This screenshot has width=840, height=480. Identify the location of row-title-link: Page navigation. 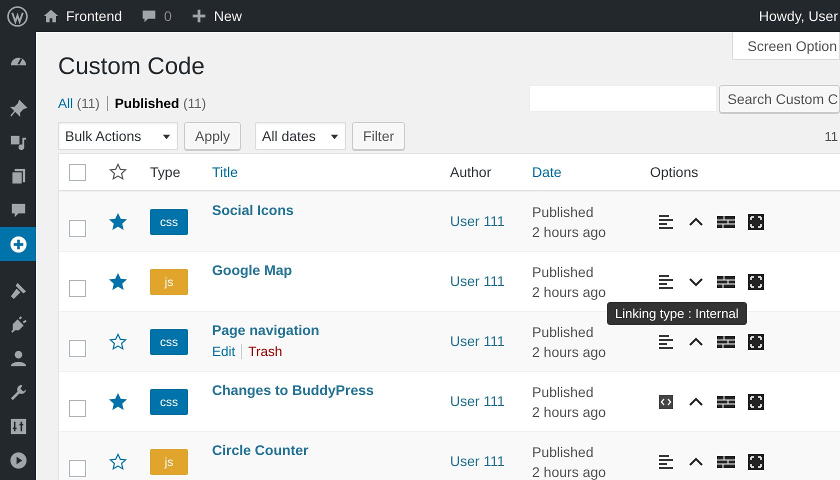
(330, 330).